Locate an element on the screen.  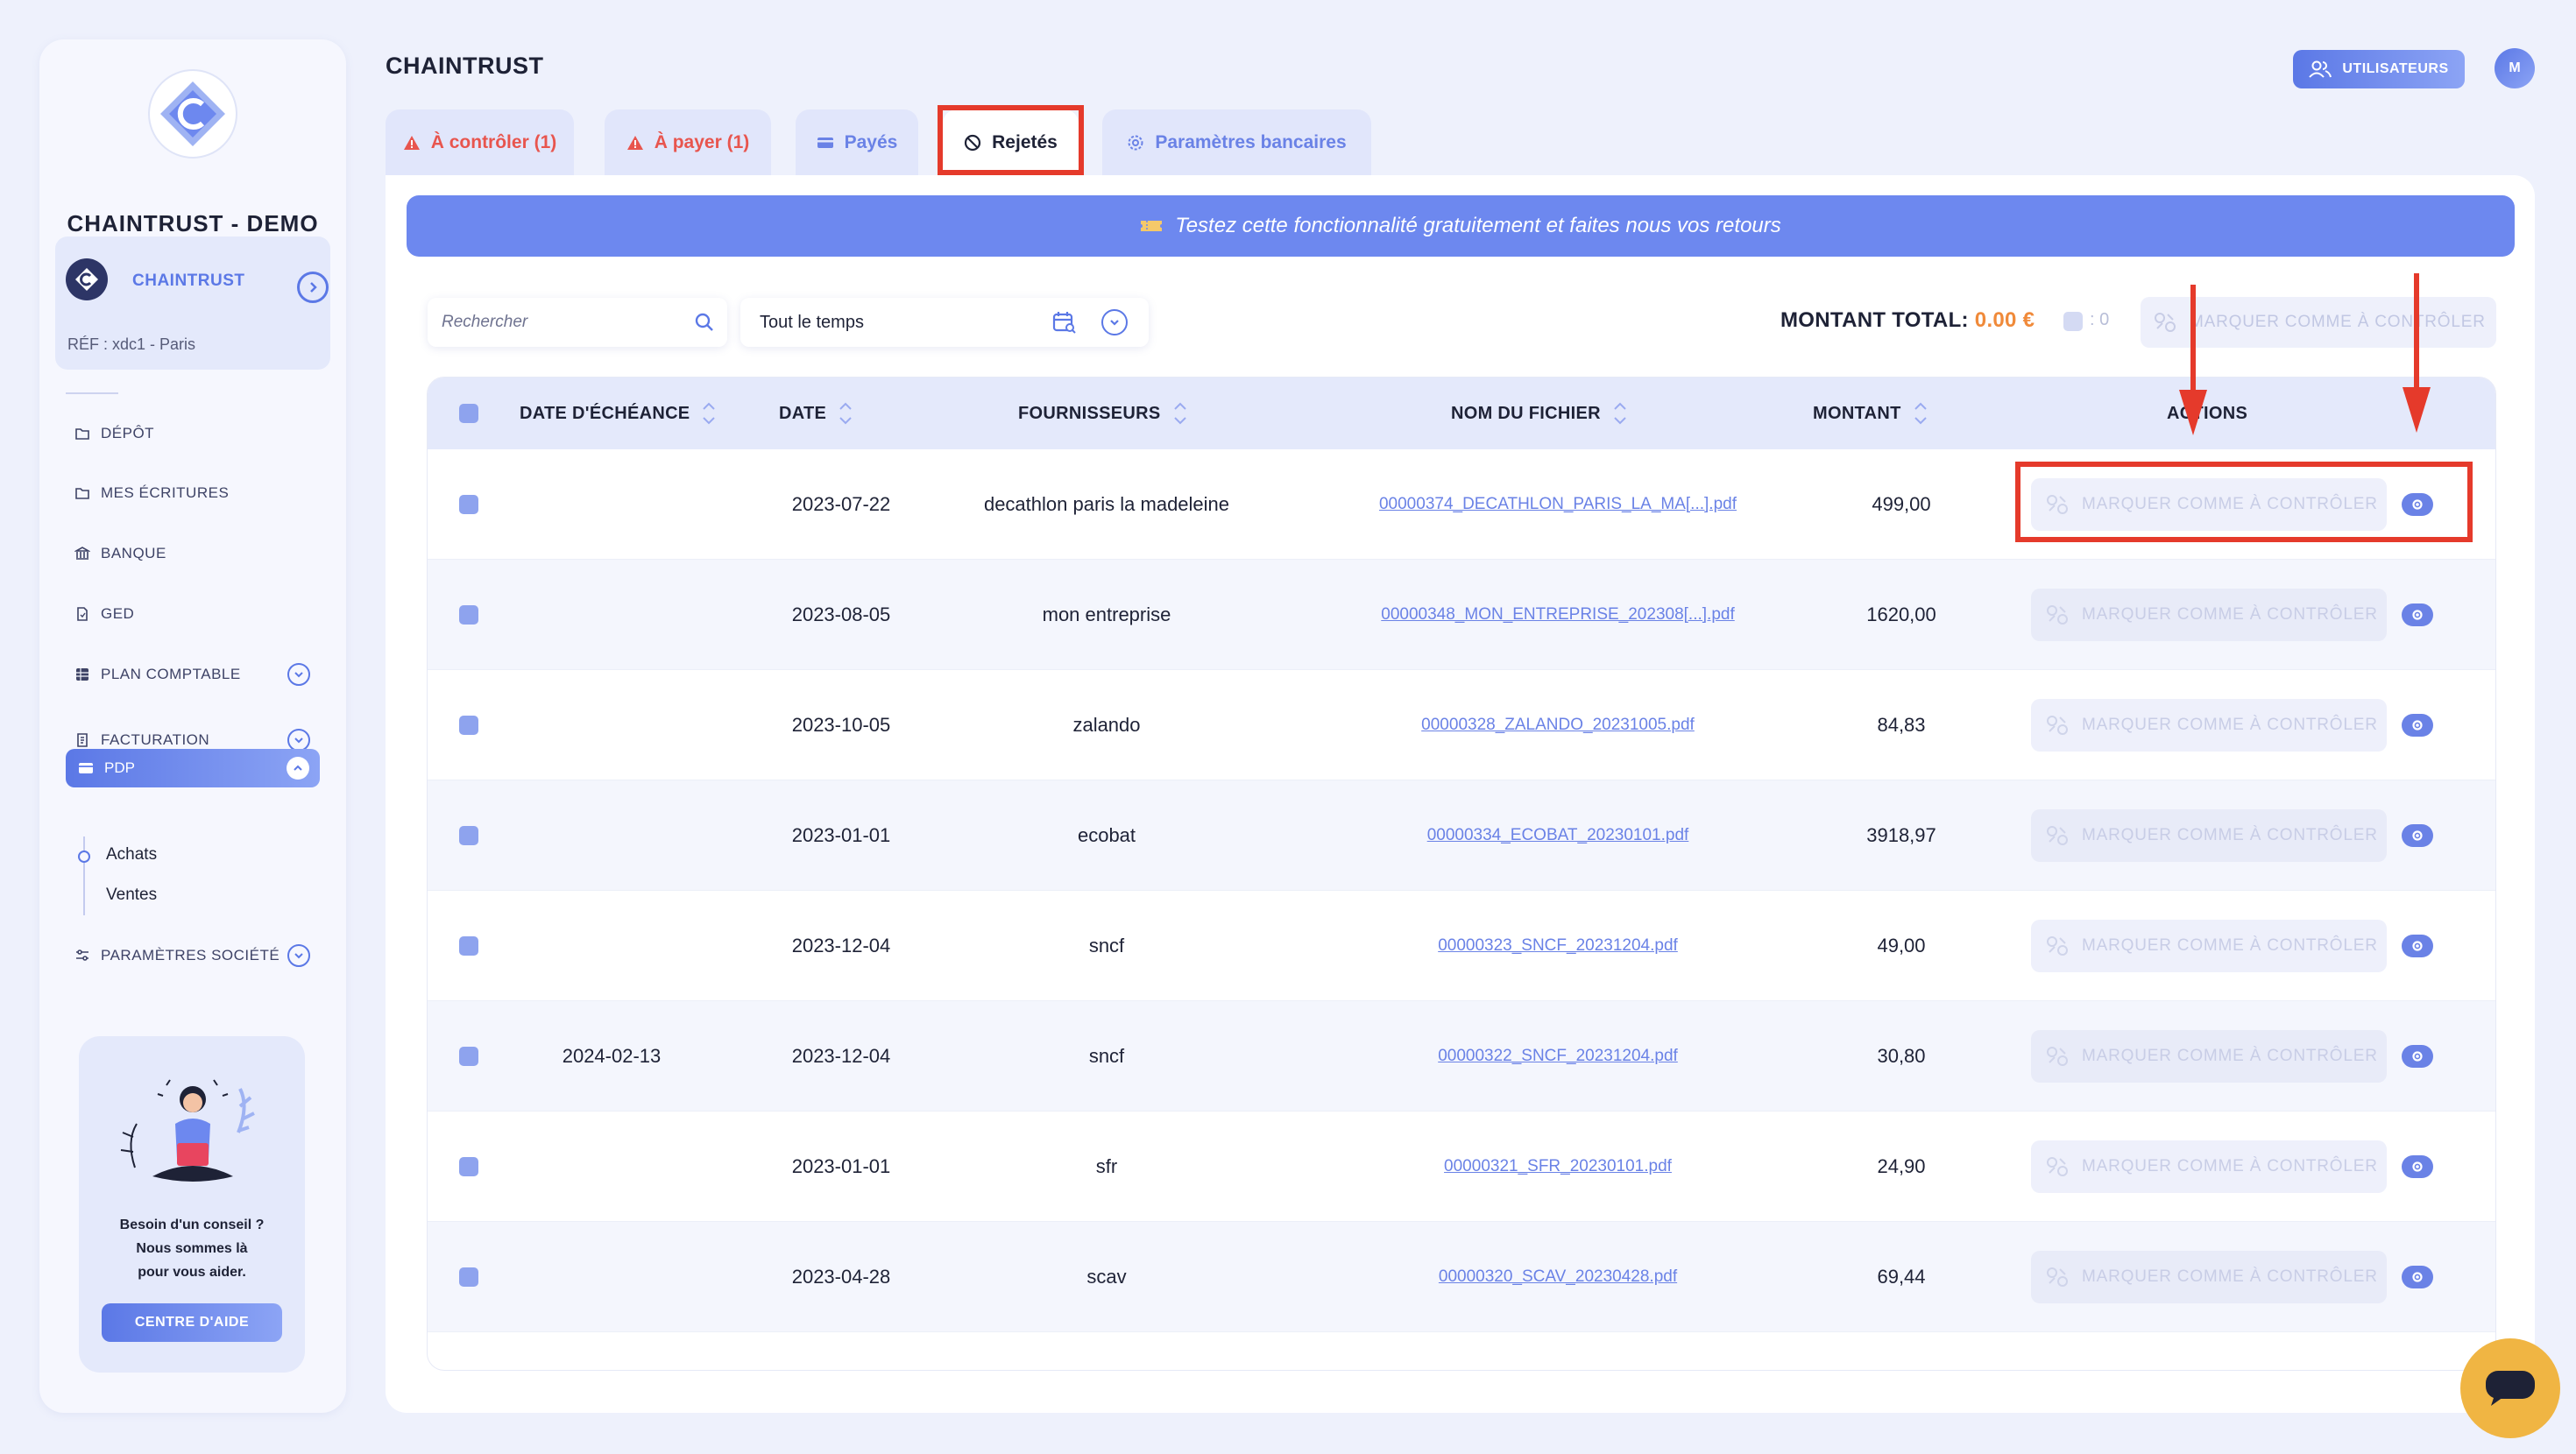
tab-parametres-bancaires: Paramètres bancaires is located at coordinates (1236, 142).